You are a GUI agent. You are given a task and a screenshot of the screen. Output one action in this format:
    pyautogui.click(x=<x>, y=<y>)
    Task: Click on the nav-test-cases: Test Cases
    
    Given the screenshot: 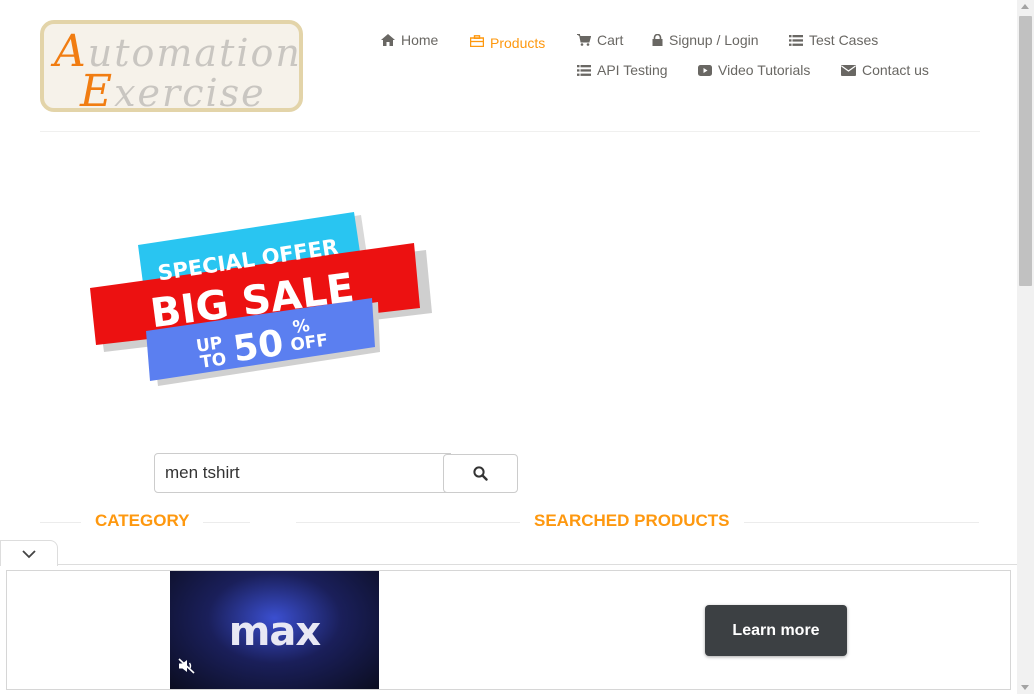 What is the action you would take?
    pyautogui.click(x=833, y=40)
    